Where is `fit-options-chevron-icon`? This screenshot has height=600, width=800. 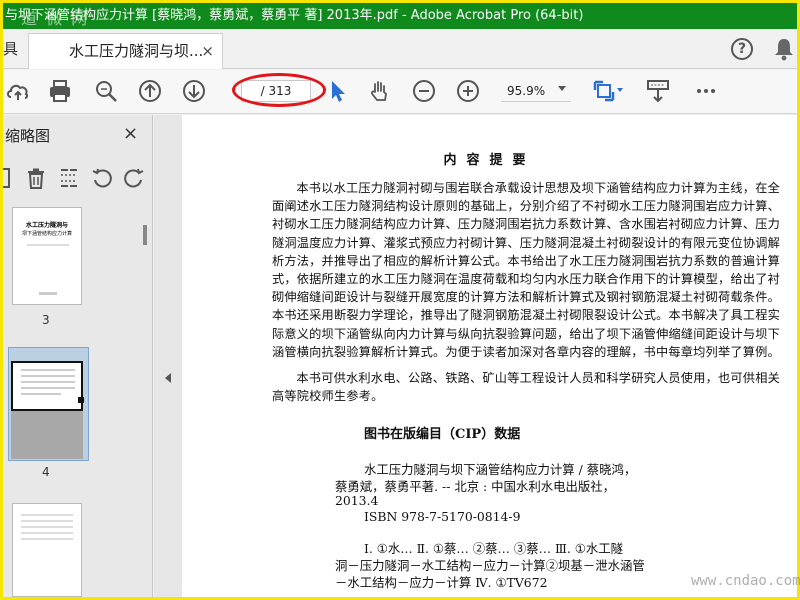
fit-options-chevron-icon is located at coordinates (620, 90).